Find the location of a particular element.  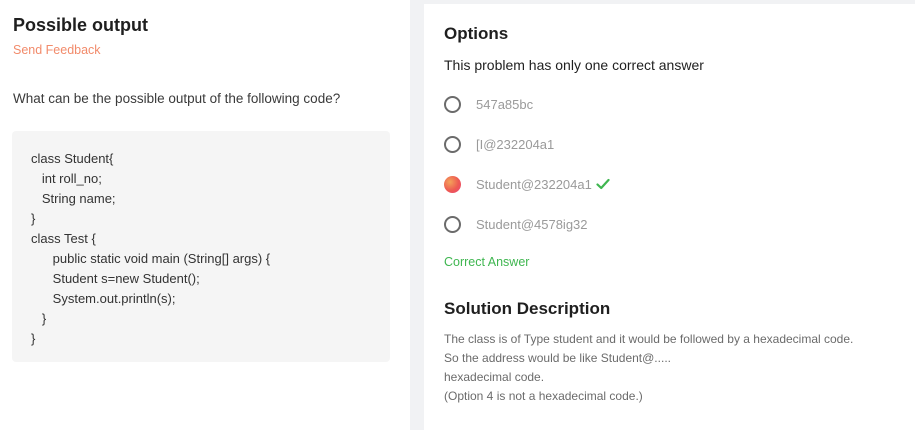

option-label: Student@4578ig32 is located at coordinates (532, 224).